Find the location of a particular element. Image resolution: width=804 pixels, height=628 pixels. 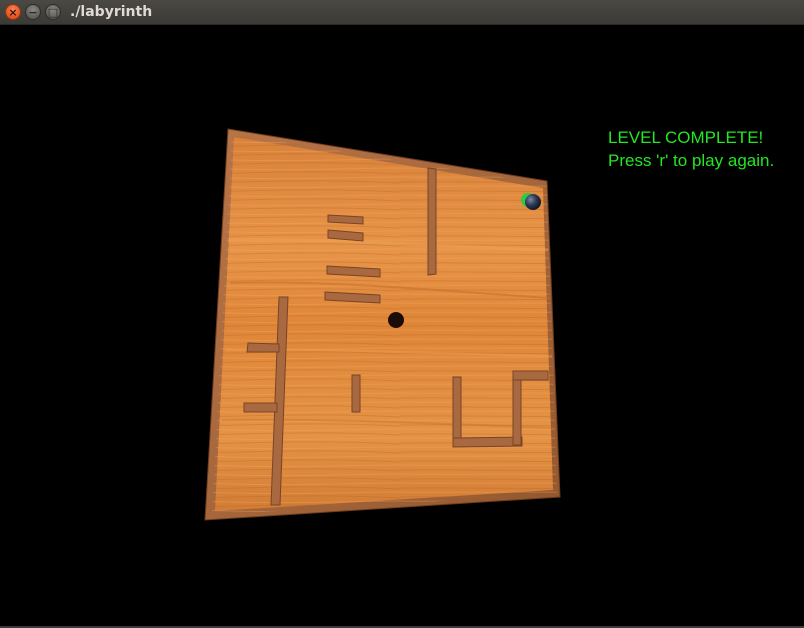

maximize-button: □ is located at coordinates (53, 12).